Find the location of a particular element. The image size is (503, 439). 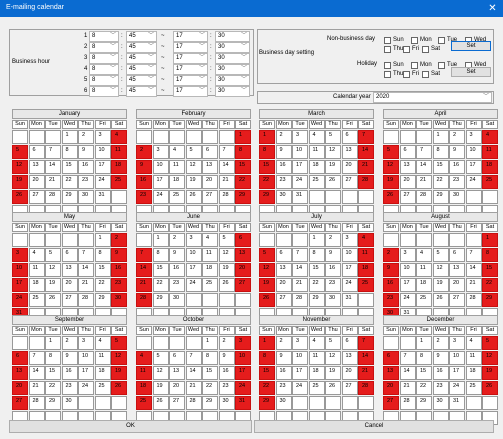

holiday-day-cell: 23 is located at coordinates (144, 197).